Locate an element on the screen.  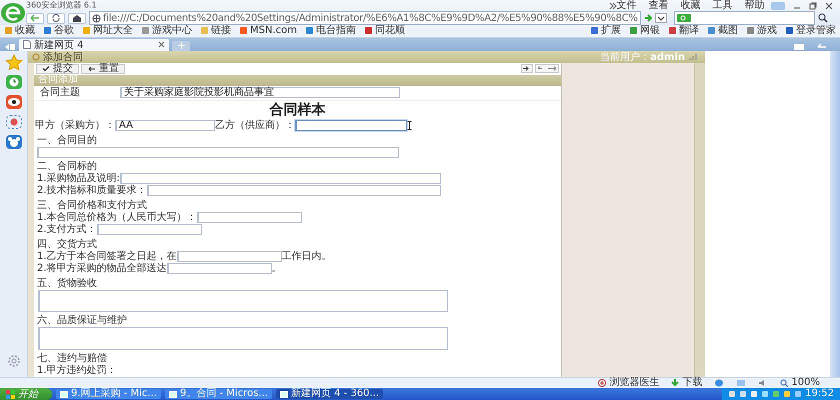
field-label: 2.将甲方采购的物品全部送达 is located at coordinates (102, 268).